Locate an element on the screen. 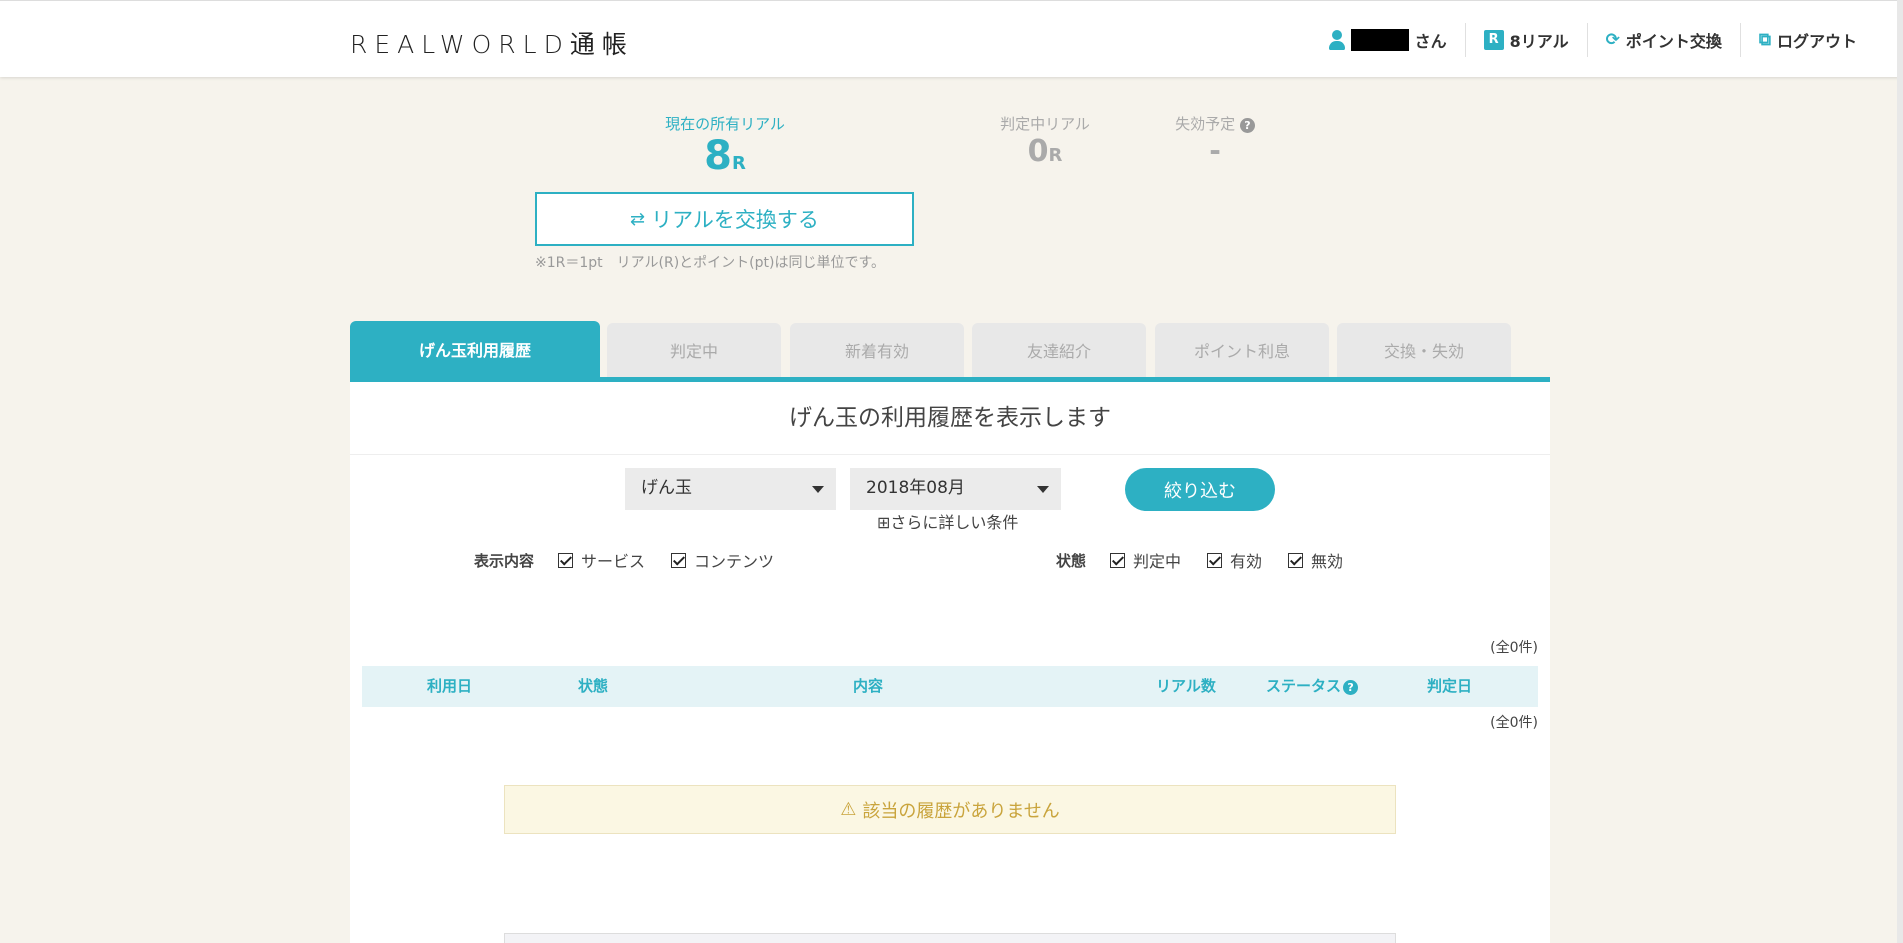 This screenshot has width=1903, height=943. exchange-real-button: ⇄ リアルを交換する is located at coordinates (724, 219).